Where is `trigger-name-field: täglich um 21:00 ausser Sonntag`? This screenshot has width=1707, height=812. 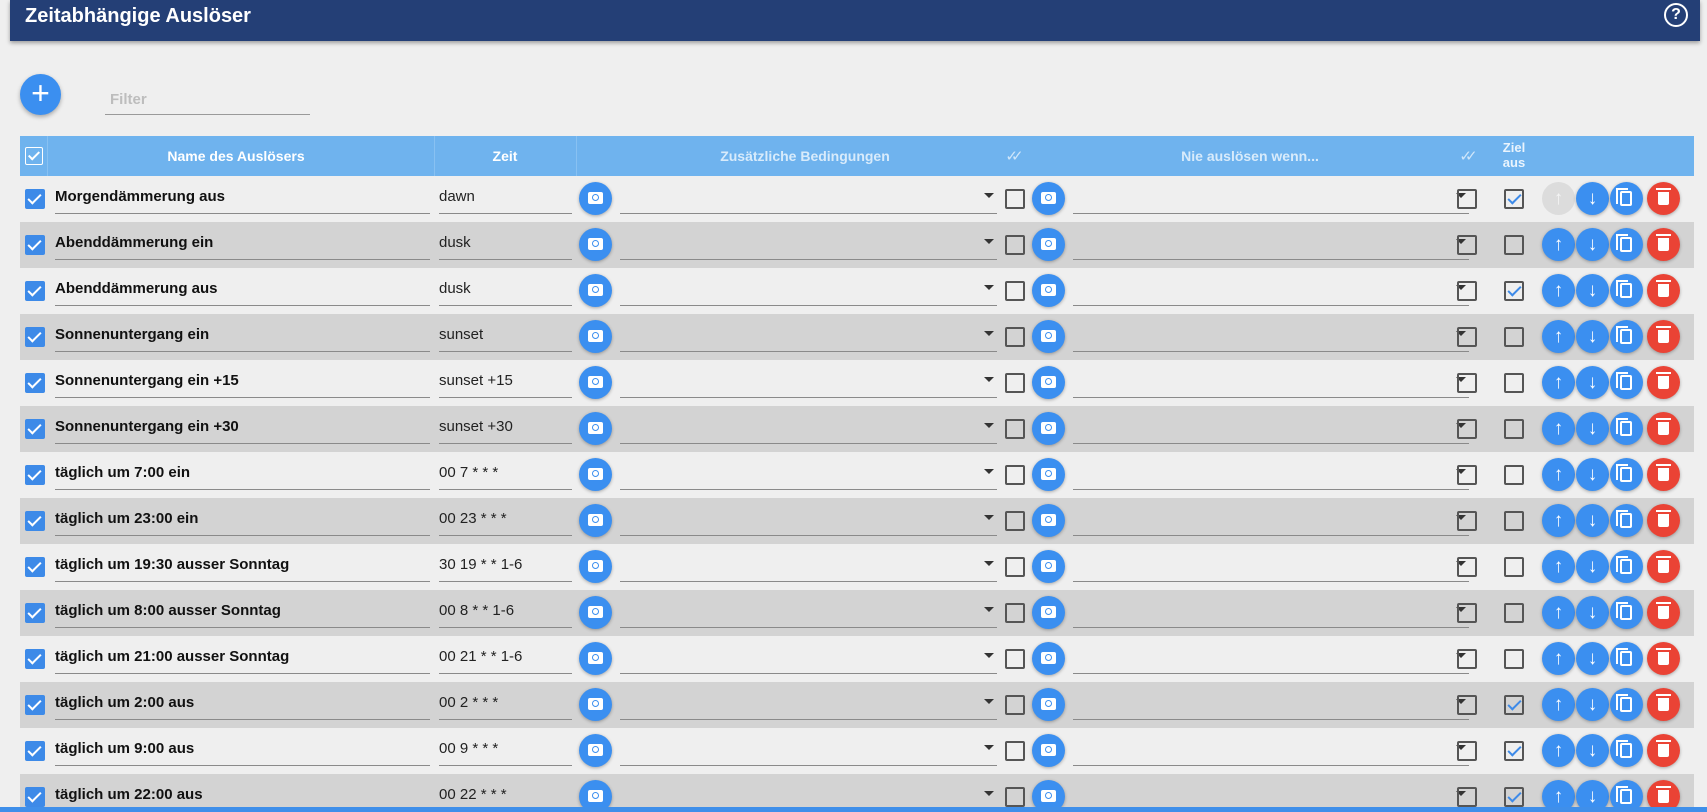
trigger-name-field: täglich um 21:00 ausser Sonntag is located at coordinates (242, 660).